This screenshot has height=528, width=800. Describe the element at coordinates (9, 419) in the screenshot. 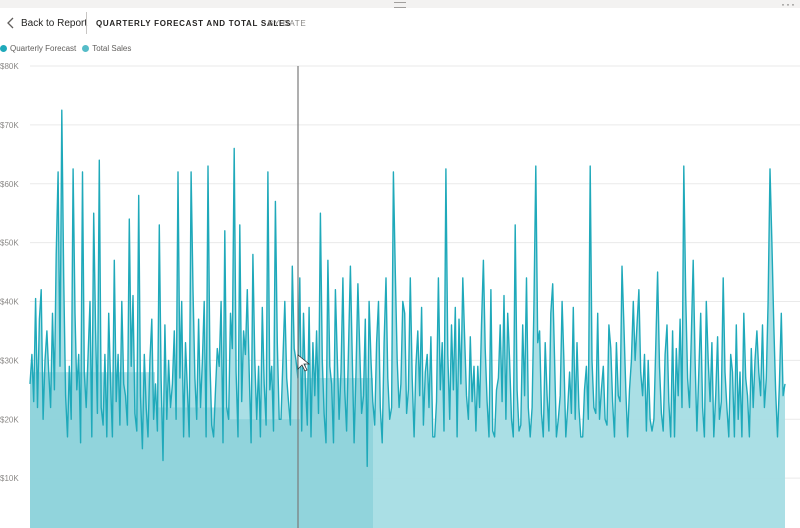

I see `y-tick-label: $20K` at that location.